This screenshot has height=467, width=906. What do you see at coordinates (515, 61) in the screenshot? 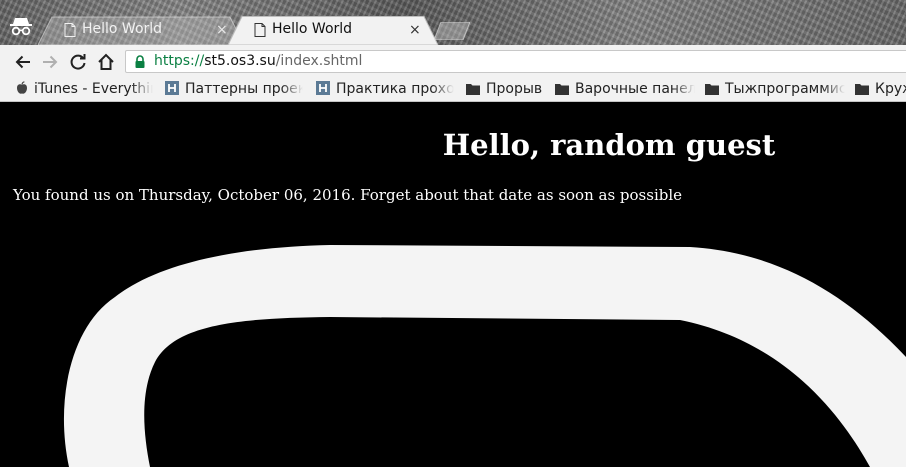
I see `address-bar: https://st5.os3.su/index.shtml` at bounding box center [515, 61].